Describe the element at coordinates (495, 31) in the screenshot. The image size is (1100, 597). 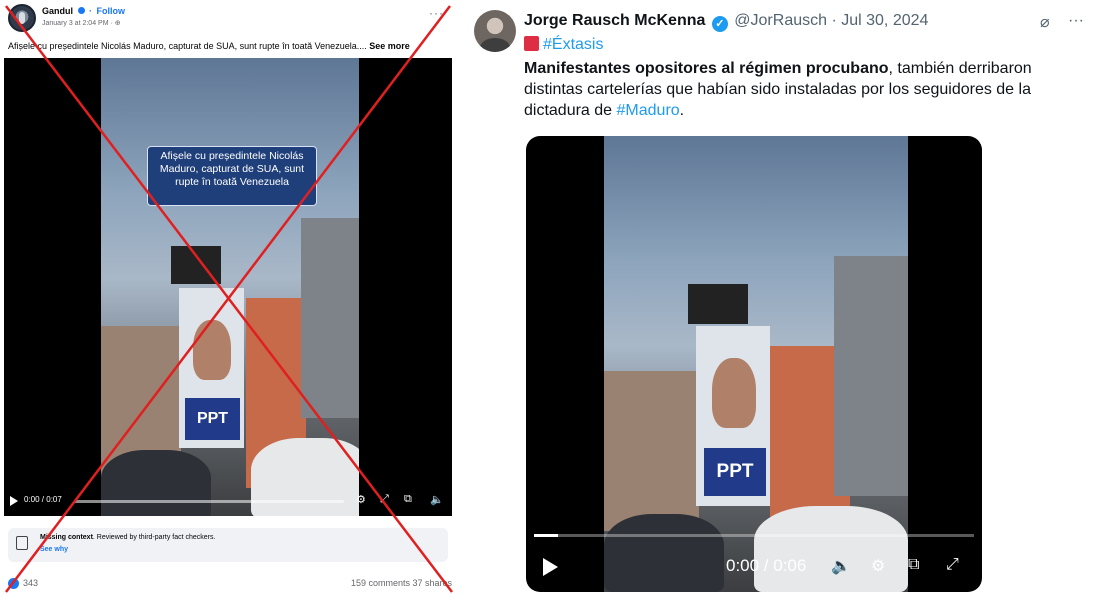
I see `user-avatar` at that location.